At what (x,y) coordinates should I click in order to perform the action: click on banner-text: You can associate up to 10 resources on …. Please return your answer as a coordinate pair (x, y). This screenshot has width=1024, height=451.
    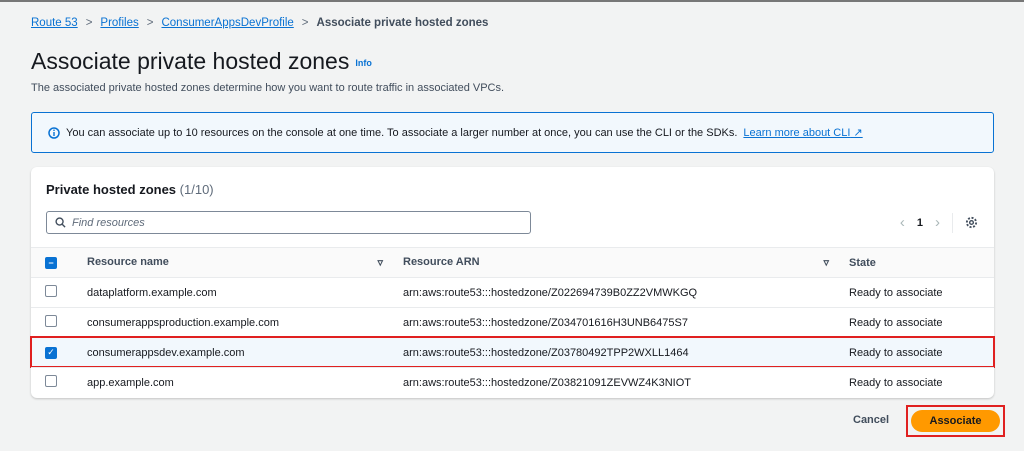
    Looking at the image, I should click on (402, 132).